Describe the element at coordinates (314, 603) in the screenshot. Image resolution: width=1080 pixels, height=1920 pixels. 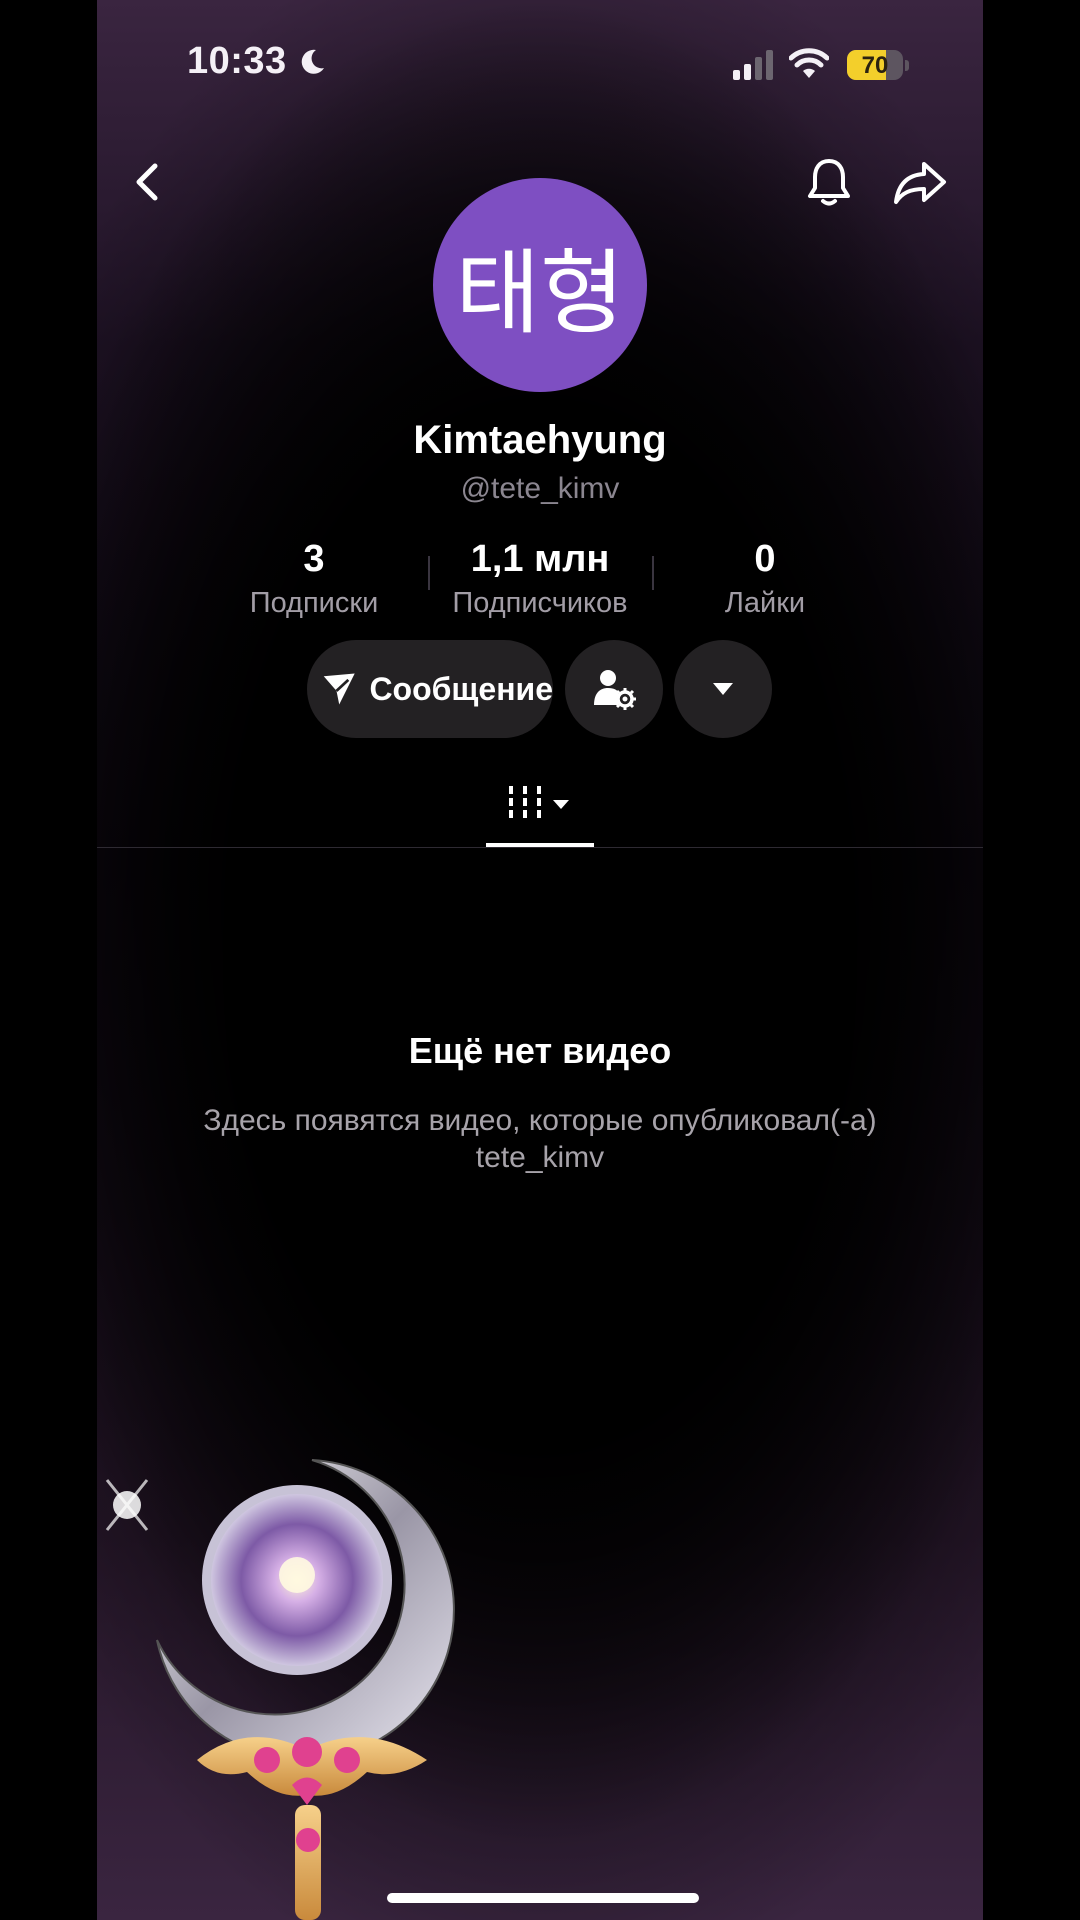
I see `stat-following-label: Подписки` at that location.